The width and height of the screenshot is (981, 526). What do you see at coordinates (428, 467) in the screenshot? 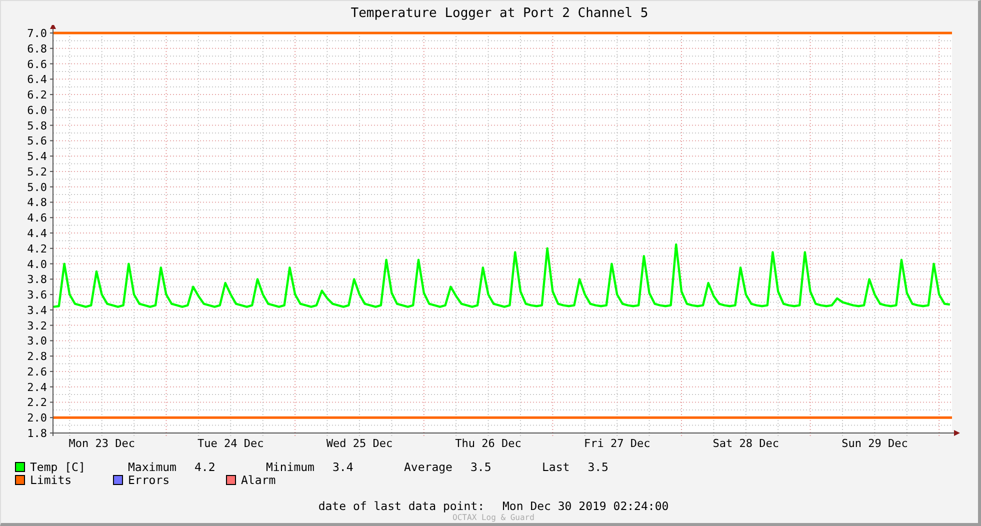
I see `stat-label: Average` at bounding box center [428, 467].